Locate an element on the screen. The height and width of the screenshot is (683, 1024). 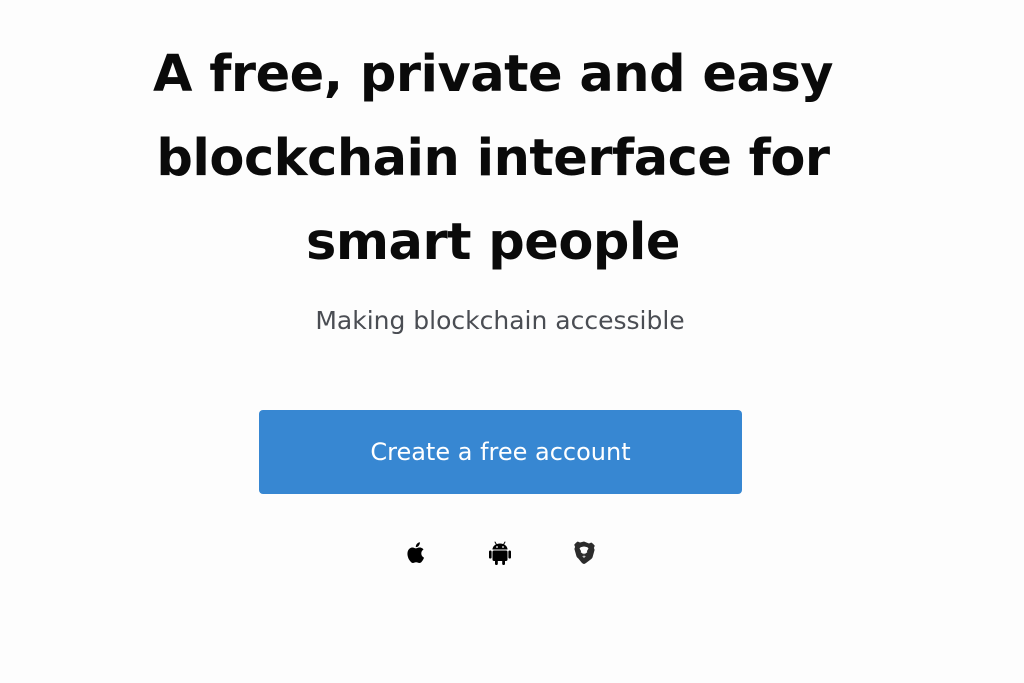
platform-links is located at coordinates (512, 553).